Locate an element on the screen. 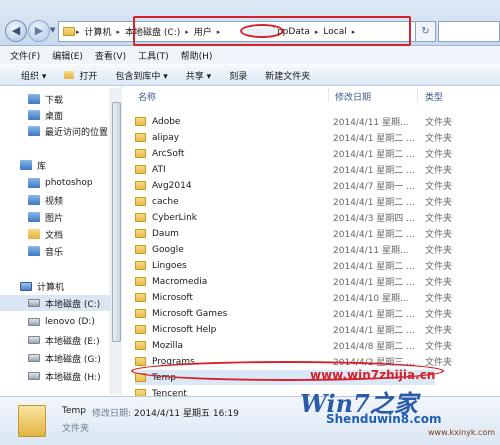  watermark-site: Shenduwin8.com is located at coordinates (384, 419).